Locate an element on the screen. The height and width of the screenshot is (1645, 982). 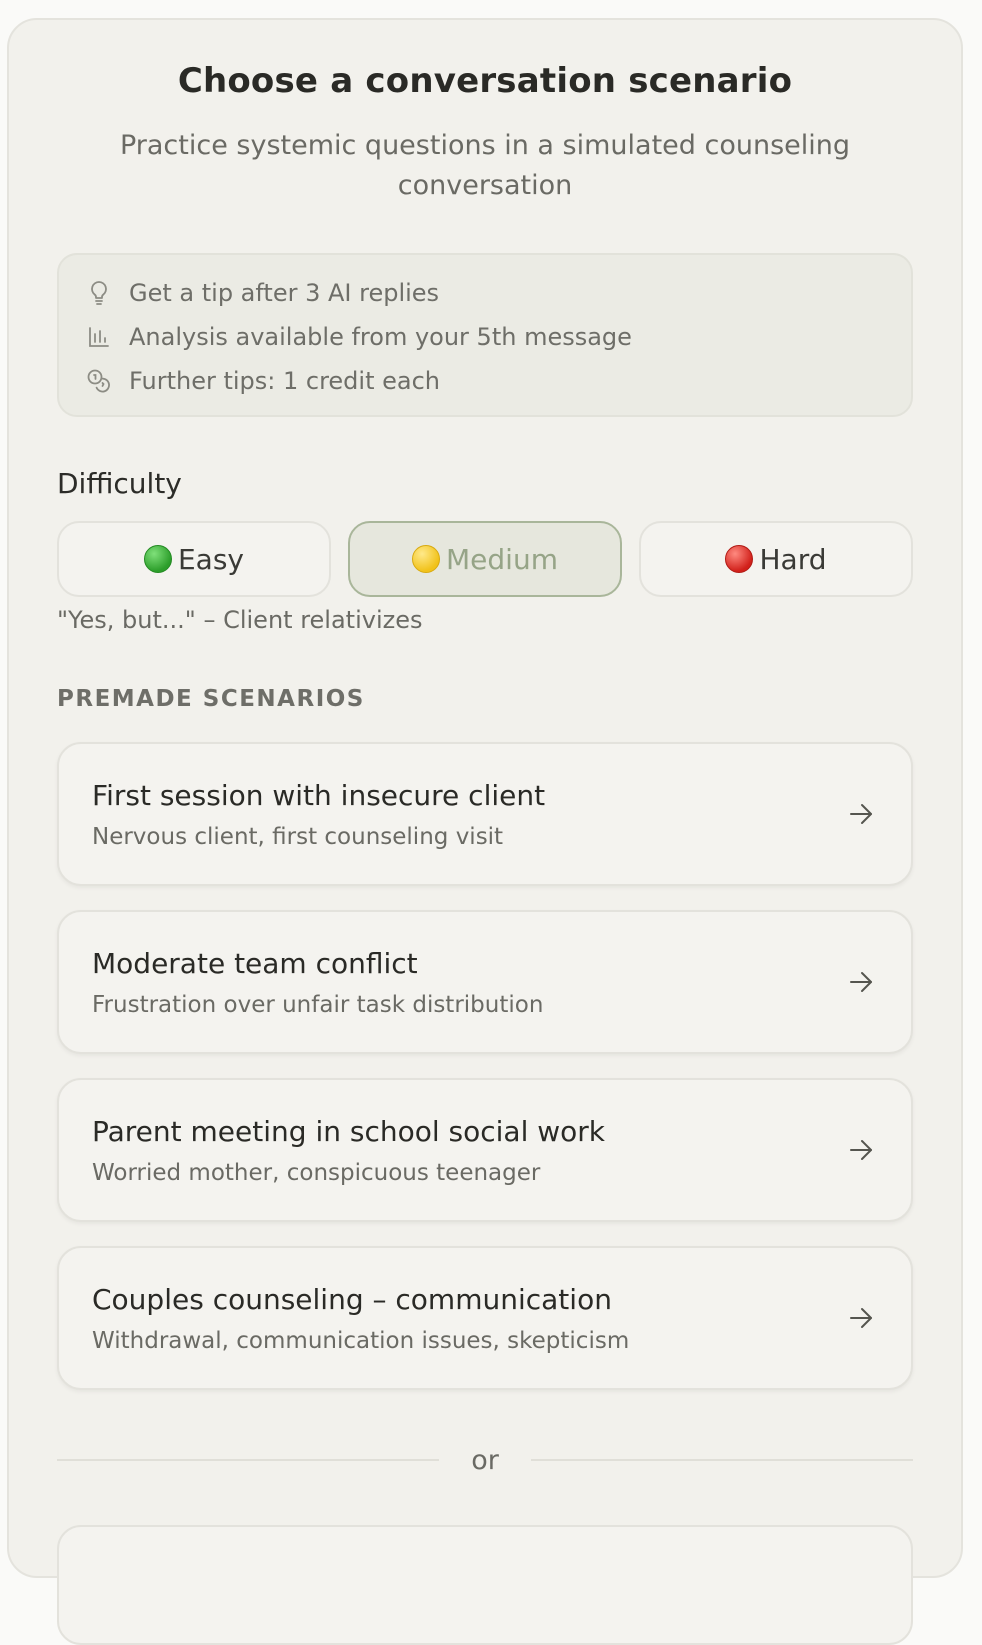
divider-or-label: or is located at coordinates (485, 1460).